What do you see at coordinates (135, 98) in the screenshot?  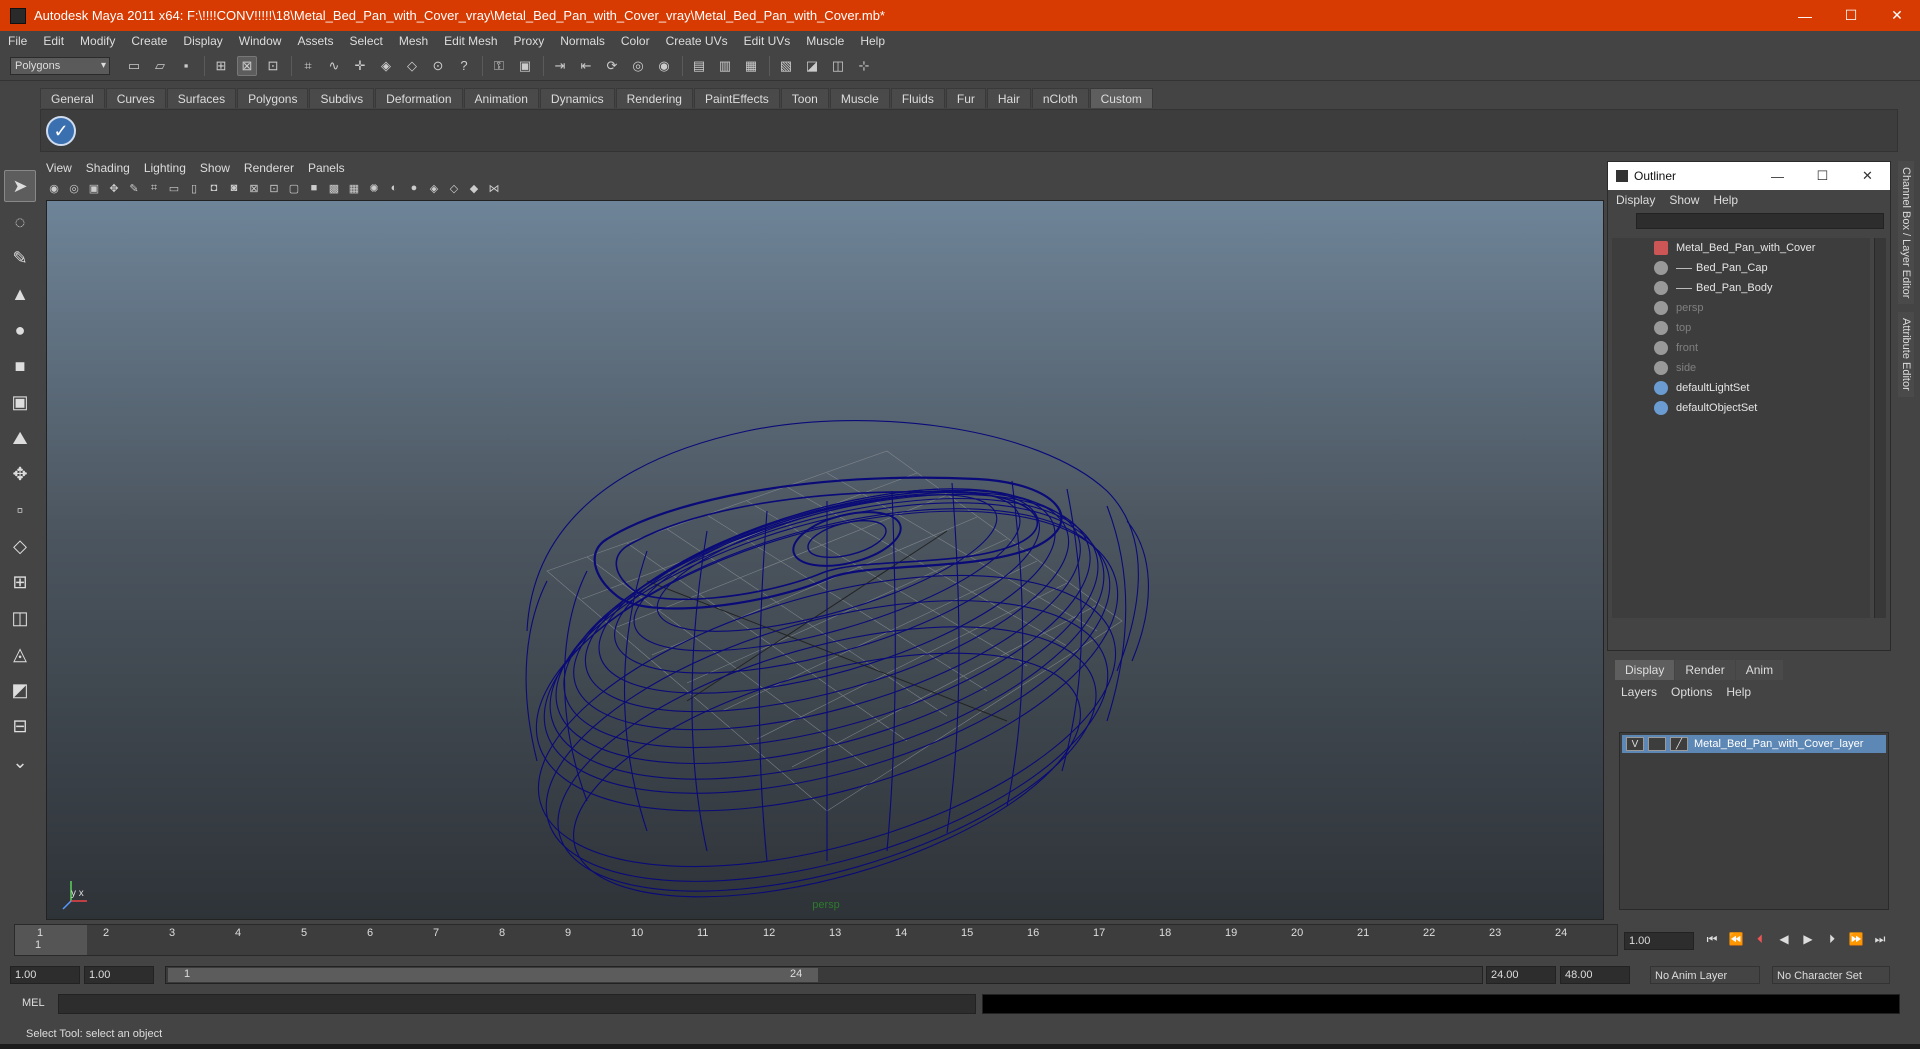 I see `shelf-tab-curves: Curves` at bounding box center [135, 98].